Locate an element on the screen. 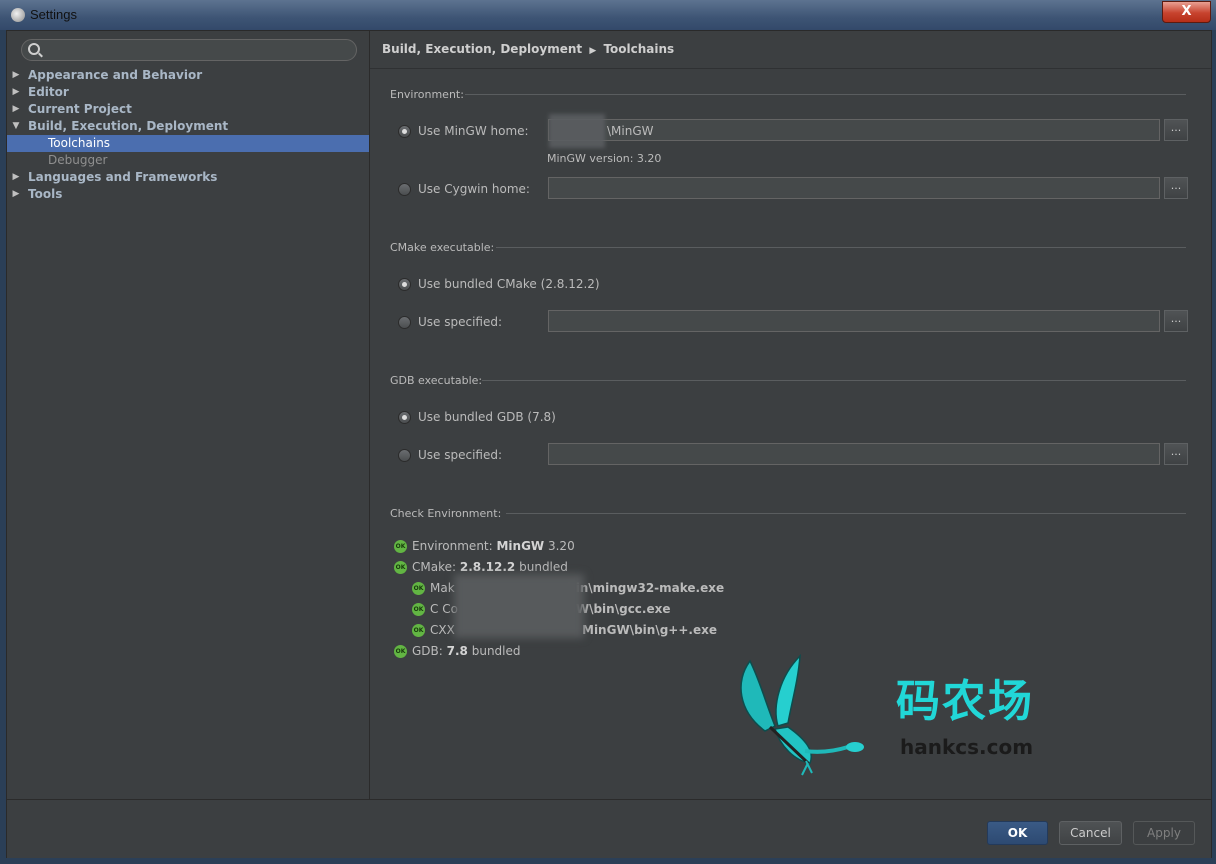 This screenshot has height=864, width=1216. watermark: 码农场 hankcs.com is located at coordinates (900, 716).